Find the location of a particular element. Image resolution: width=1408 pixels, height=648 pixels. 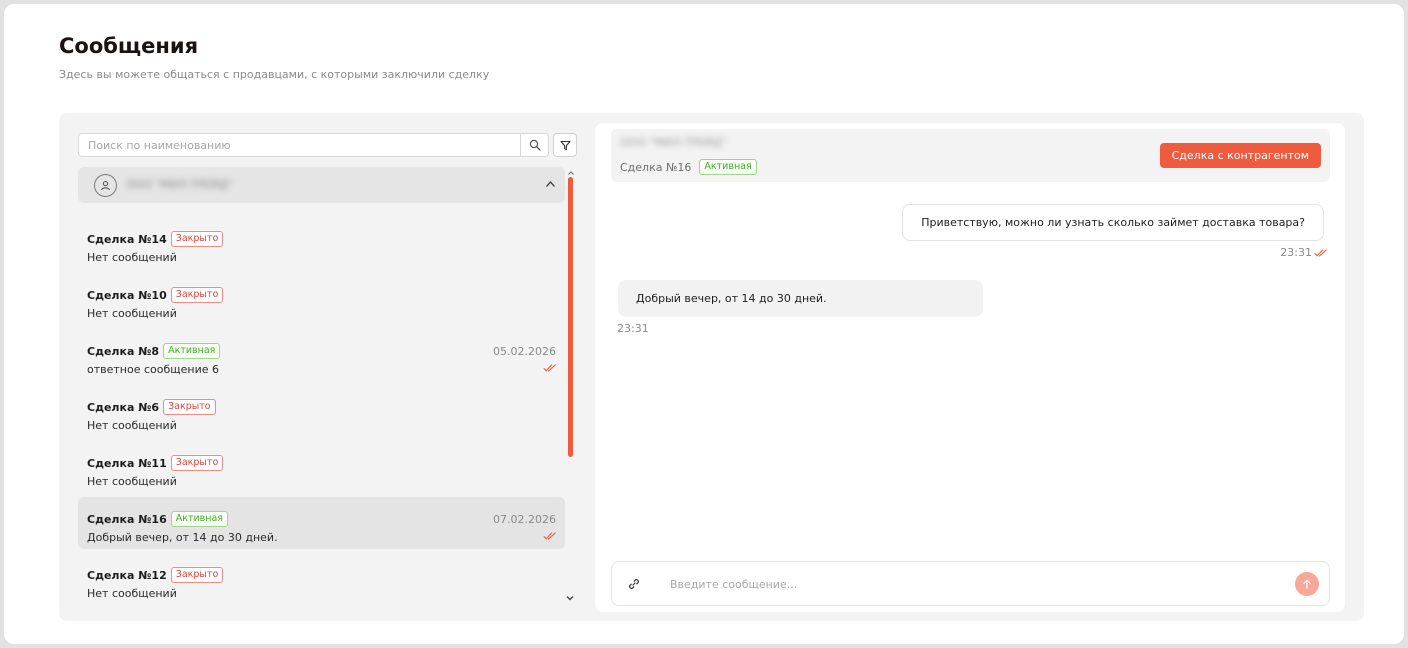

filter-icon is located at coordinates (565, 145).